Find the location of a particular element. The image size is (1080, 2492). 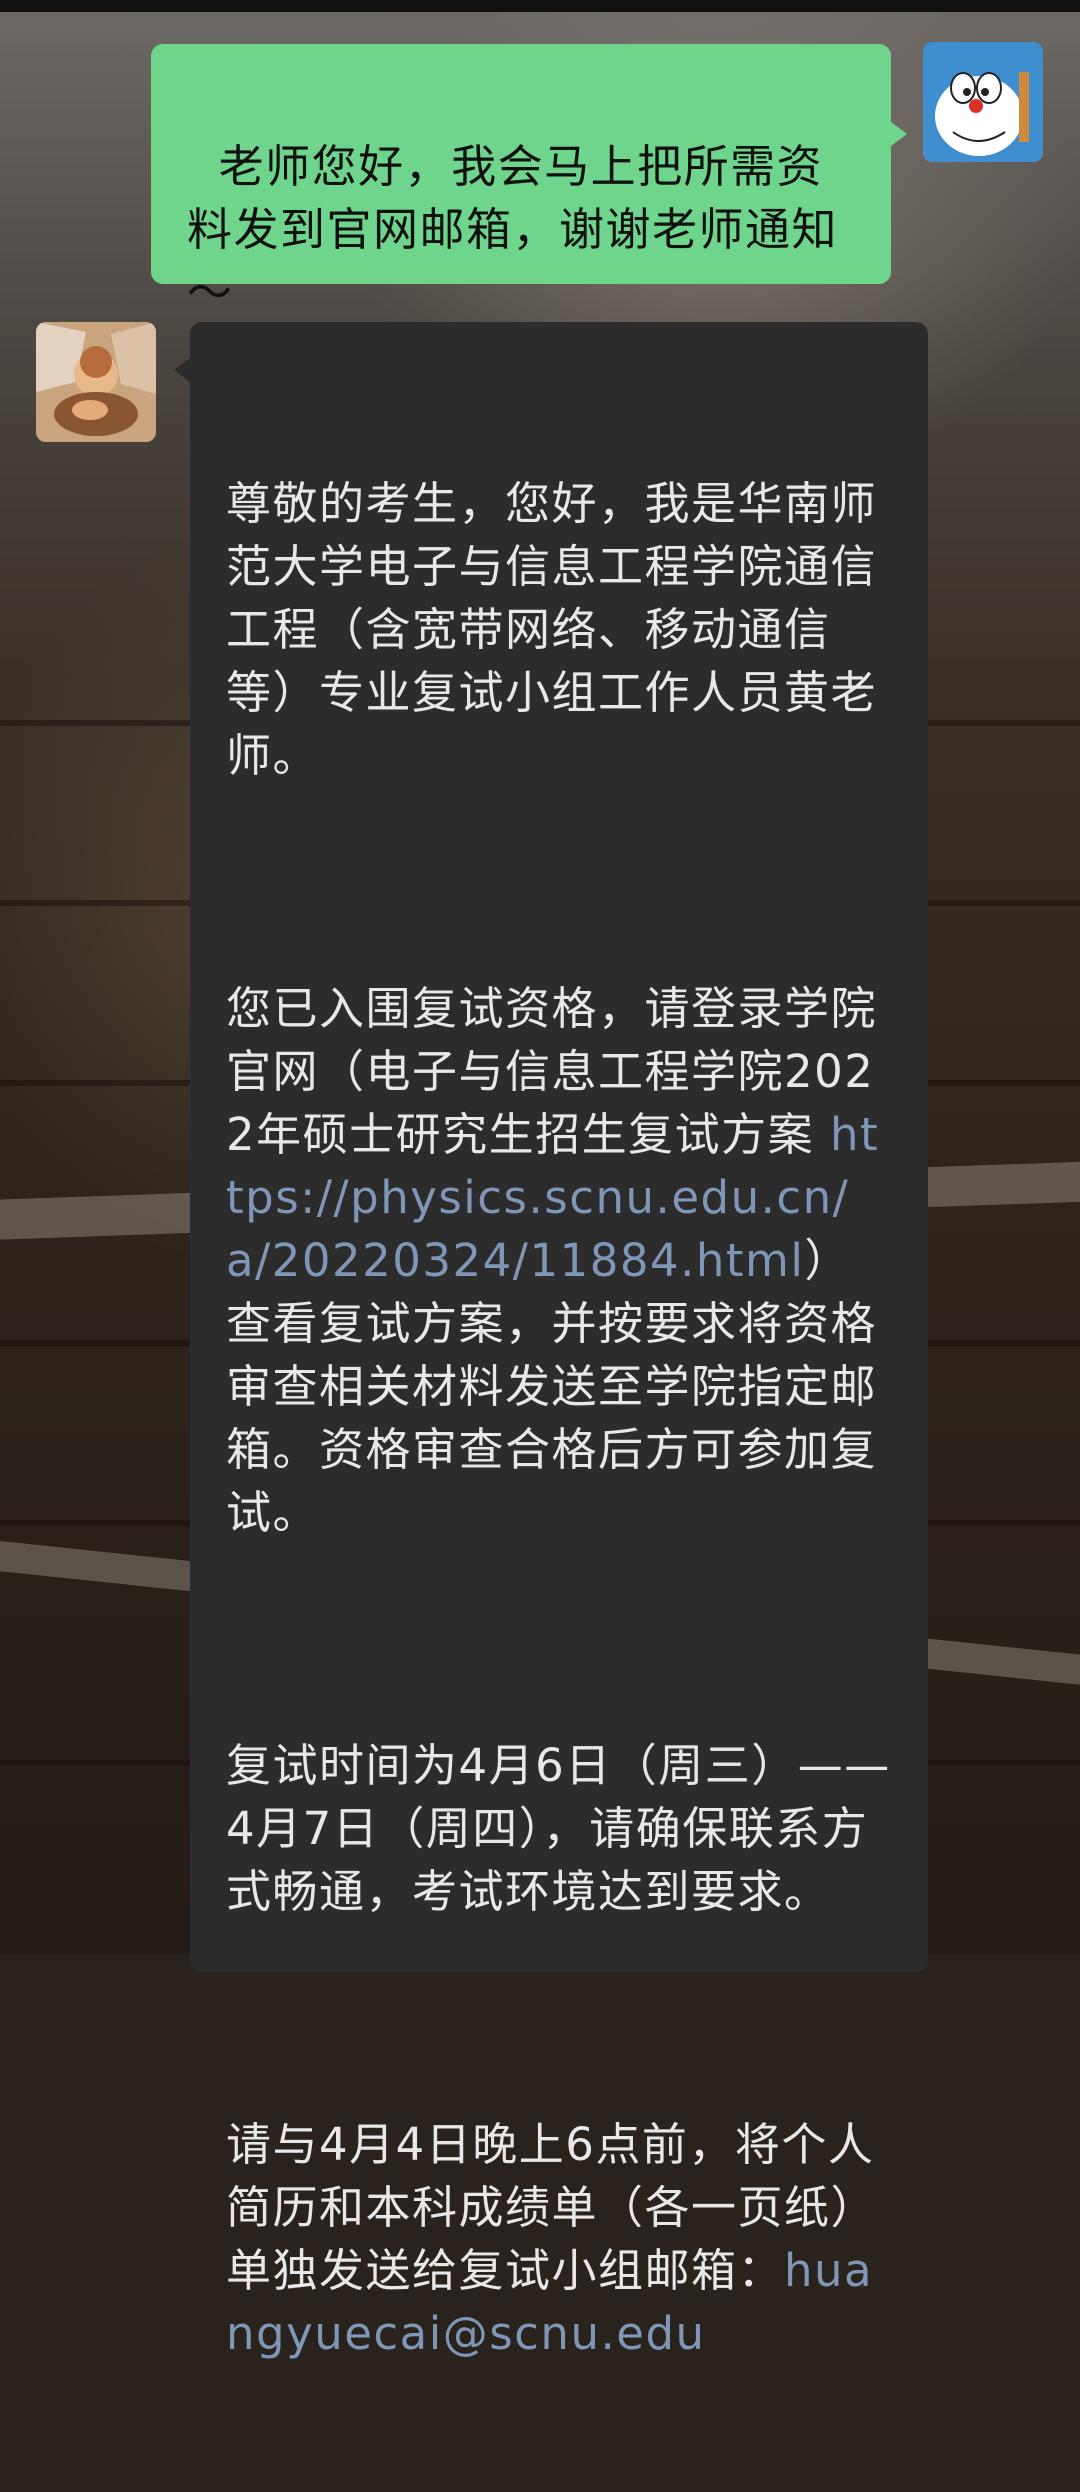

contact-avatar is located at coordinates (96, 382).